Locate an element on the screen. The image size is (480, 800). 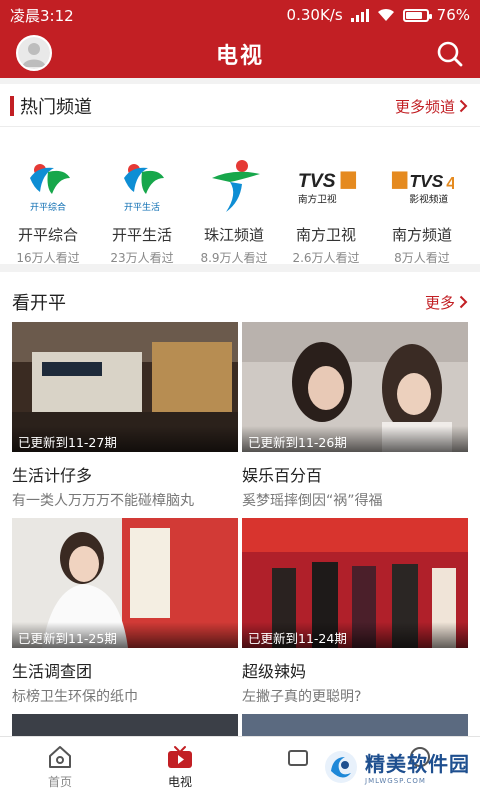
channel-name: 南方卫视 is located at coordinates (325, 235).